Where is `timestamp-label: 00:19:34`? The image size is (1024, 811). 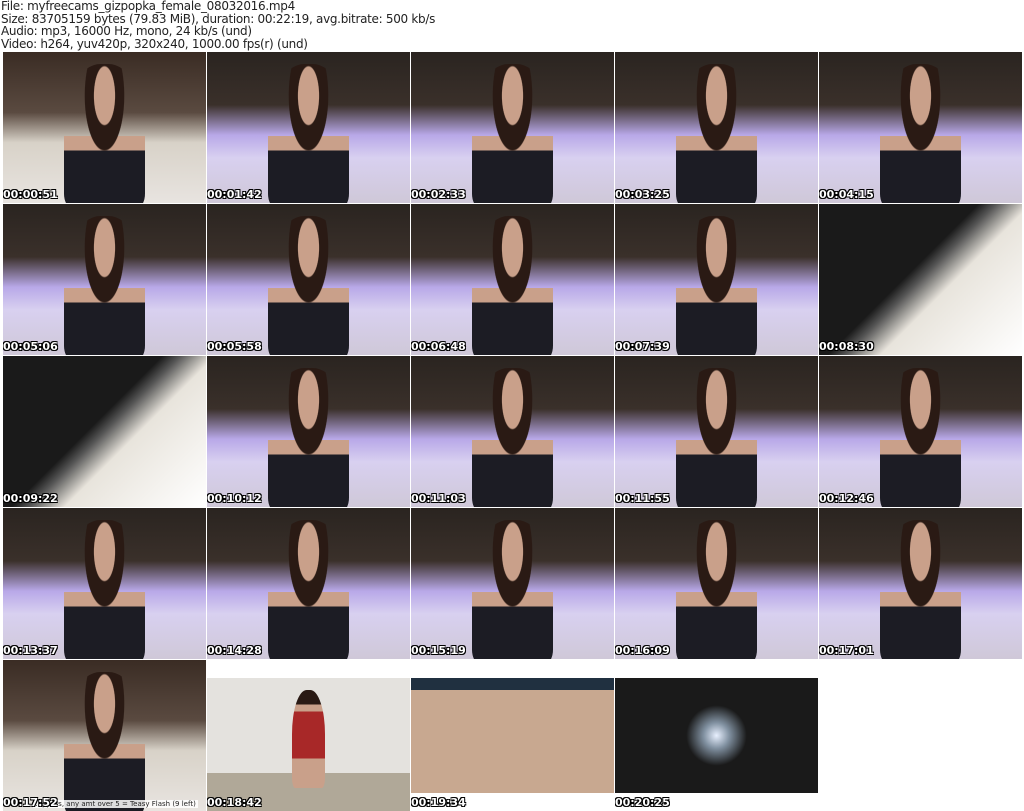
timestamp-label: 00:19:34 is located at coordinates (438, 802).